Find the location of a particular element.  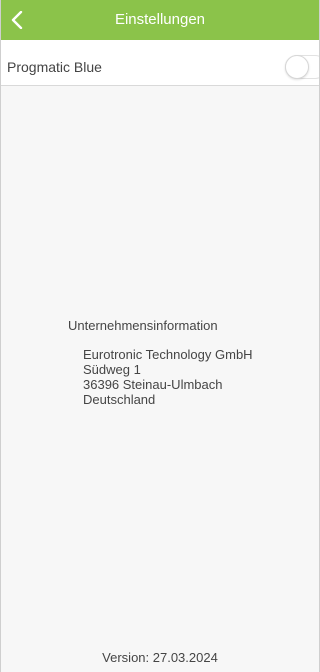

setting-row-progmatic-blue: Progmatic Blue is located at coordinates (160, 63).